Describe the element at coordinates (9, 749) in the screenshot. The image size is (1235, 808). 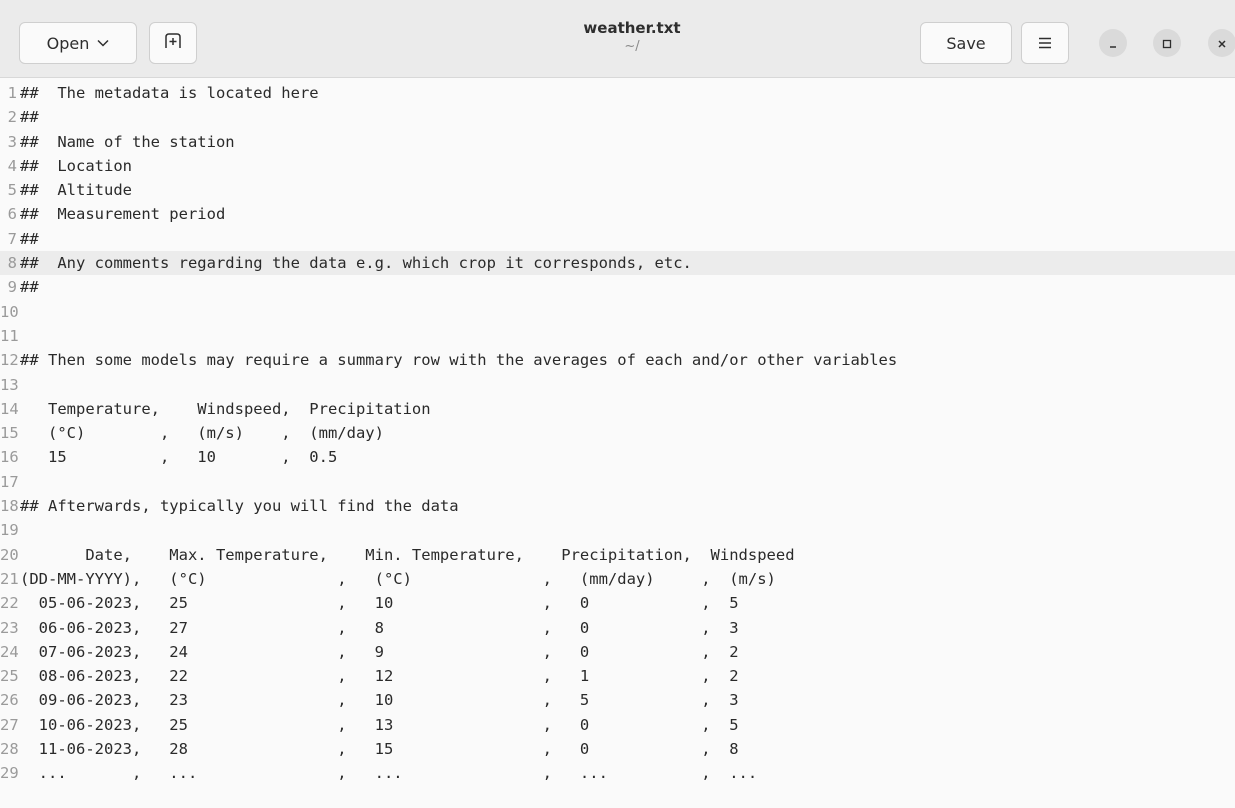
I see `line-number: 28` at that location.